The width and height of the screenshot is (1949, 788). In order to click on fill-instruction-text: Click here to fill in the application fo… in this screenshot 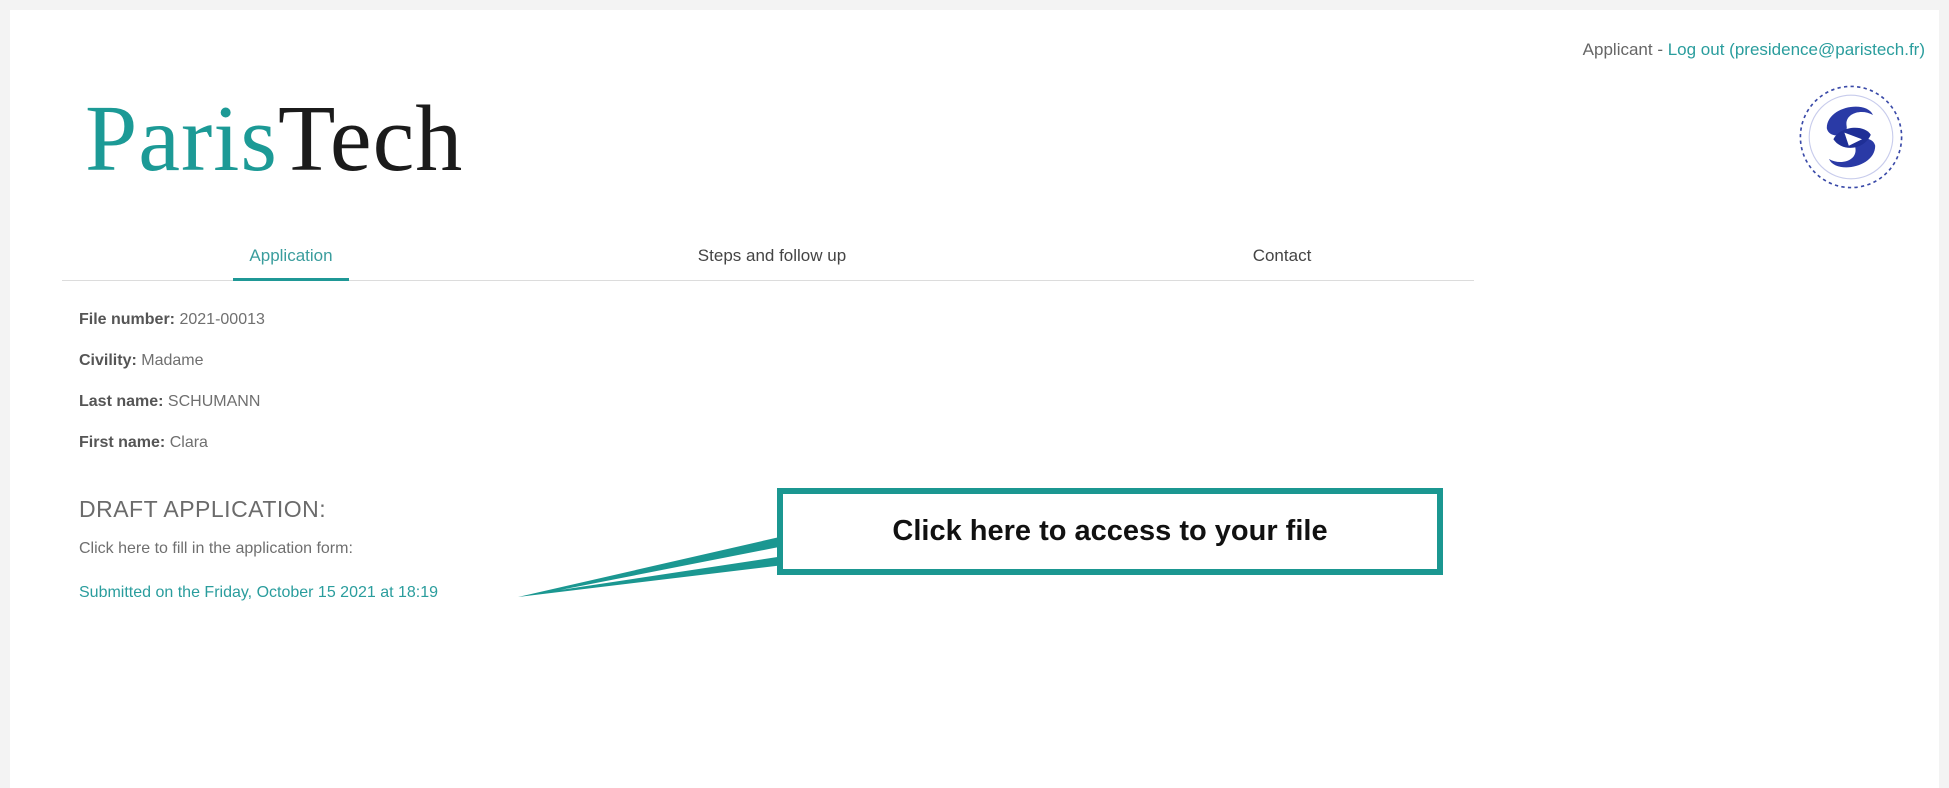, I will do `click(216, 548)`.